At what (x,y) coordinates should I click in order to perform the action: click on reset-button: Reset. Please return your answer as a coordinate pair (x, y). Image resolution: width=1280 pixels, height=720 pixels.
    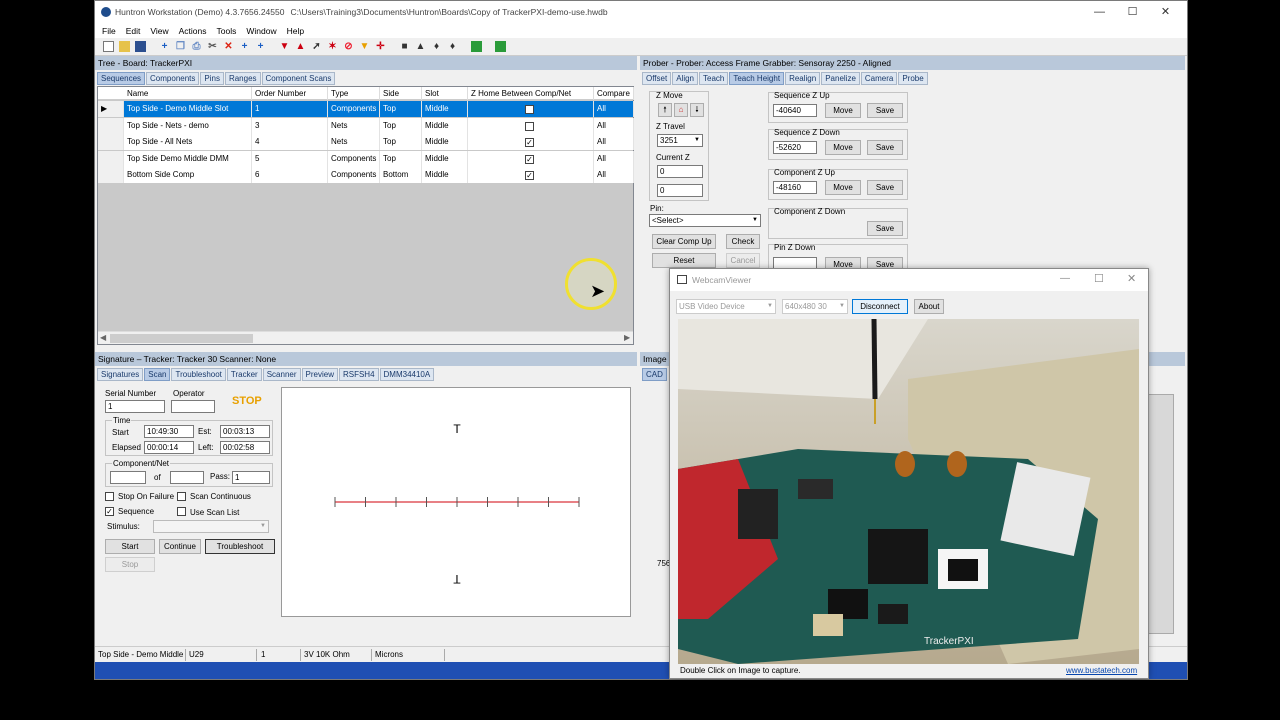
    Looking at the image, I should click on (684, 260).